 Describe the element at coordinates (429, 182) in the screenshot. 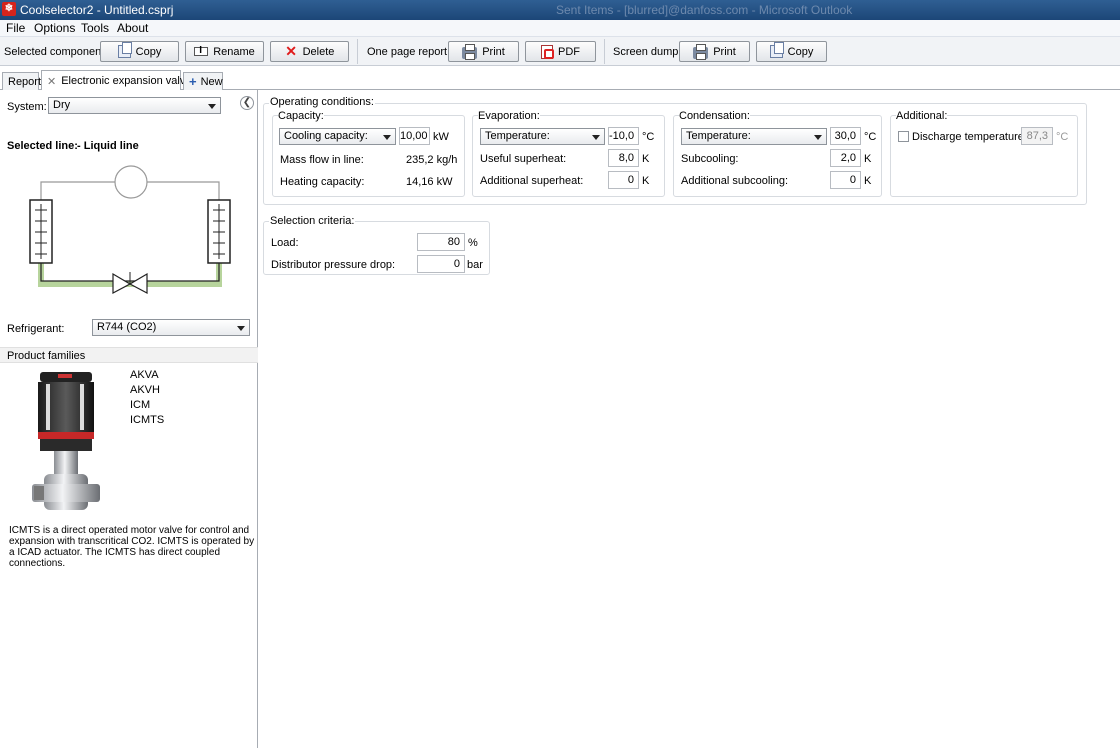

I see `heating-capacity-value: 14,16 kW` at that location.